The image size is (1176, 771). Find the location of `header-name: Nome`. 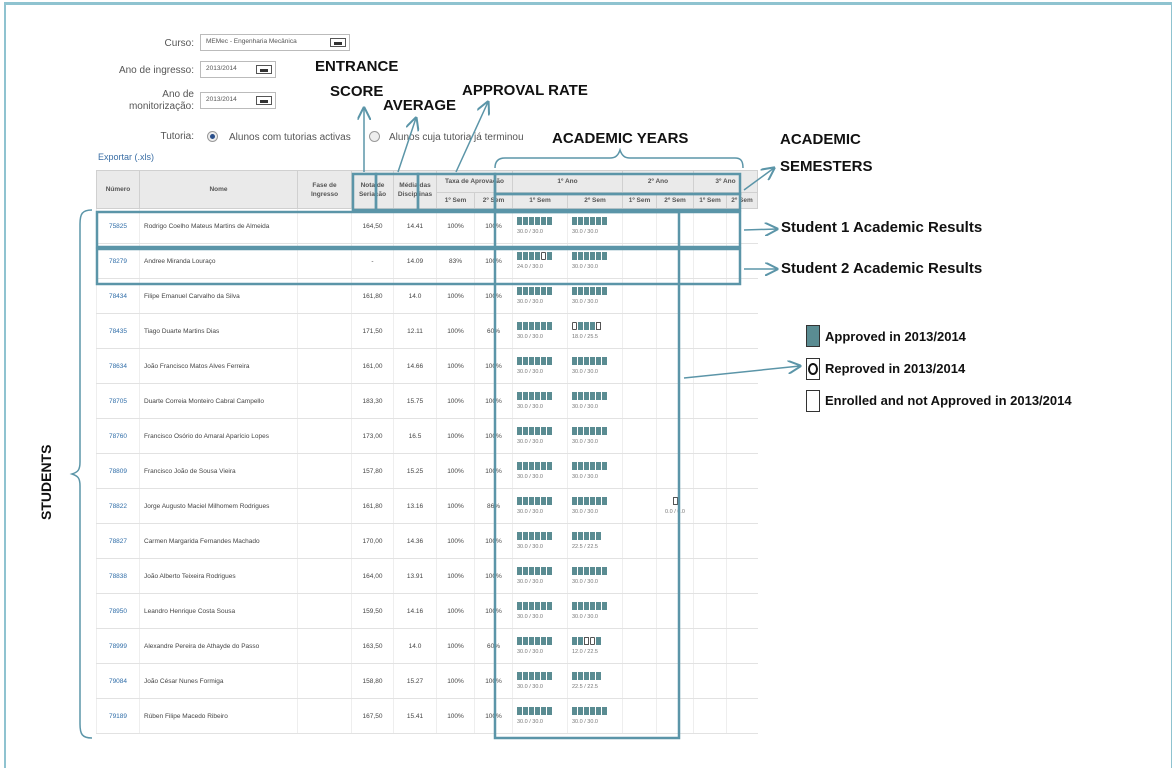

header-name: Nome is located at coordinates (218, 189).